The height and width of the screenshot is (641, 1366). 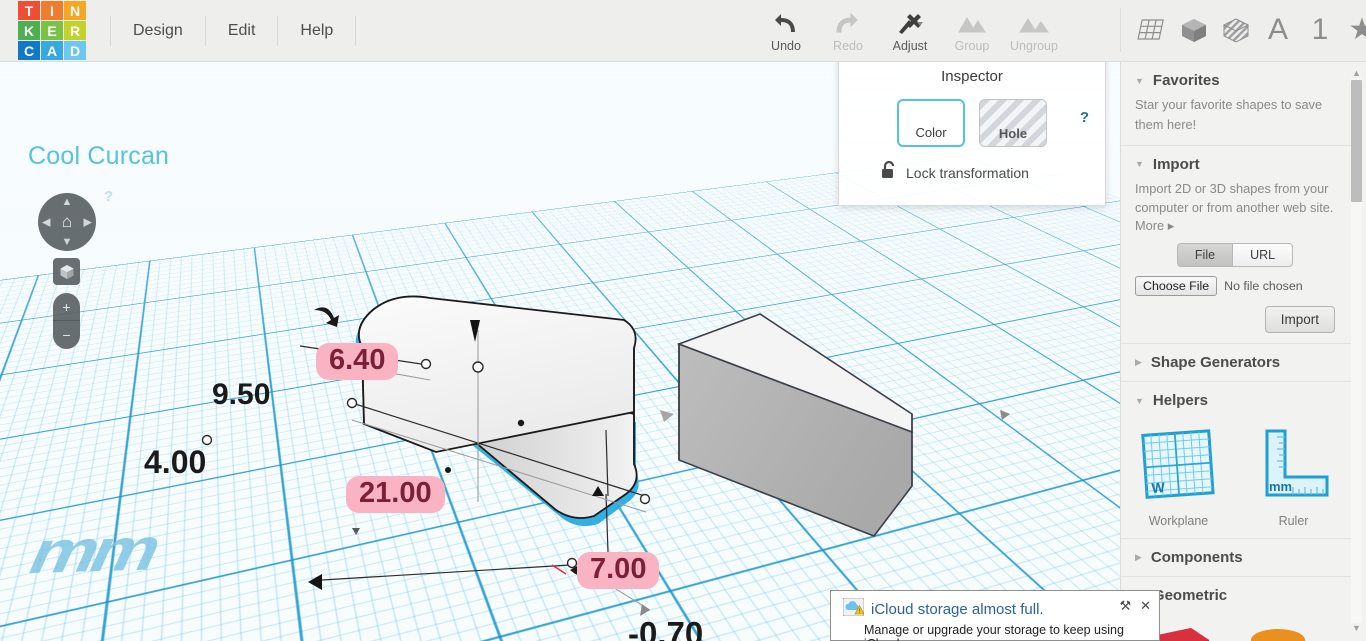 I want to click on view-navigation-pad: ▲ ▼ ◀ ▶ ⌂, so click(x=67, y=222).